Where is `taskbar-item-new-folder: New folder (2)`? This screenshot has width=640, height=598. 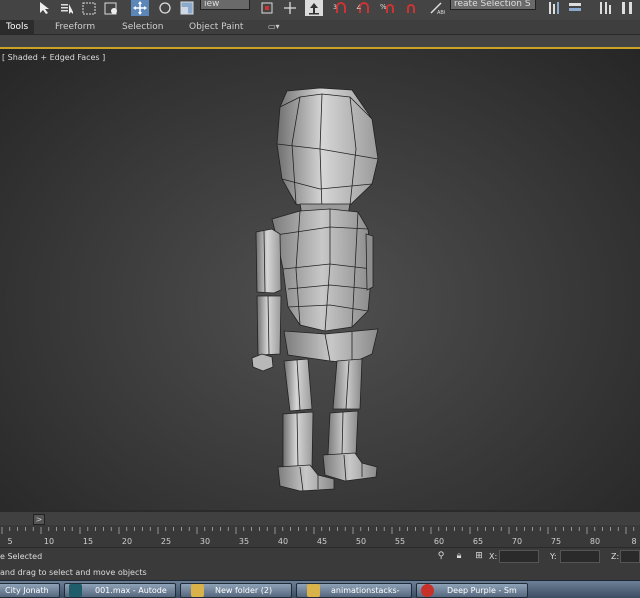
taskbar-item-new-folder: New folder (2) is located at coordinates (236, 590).